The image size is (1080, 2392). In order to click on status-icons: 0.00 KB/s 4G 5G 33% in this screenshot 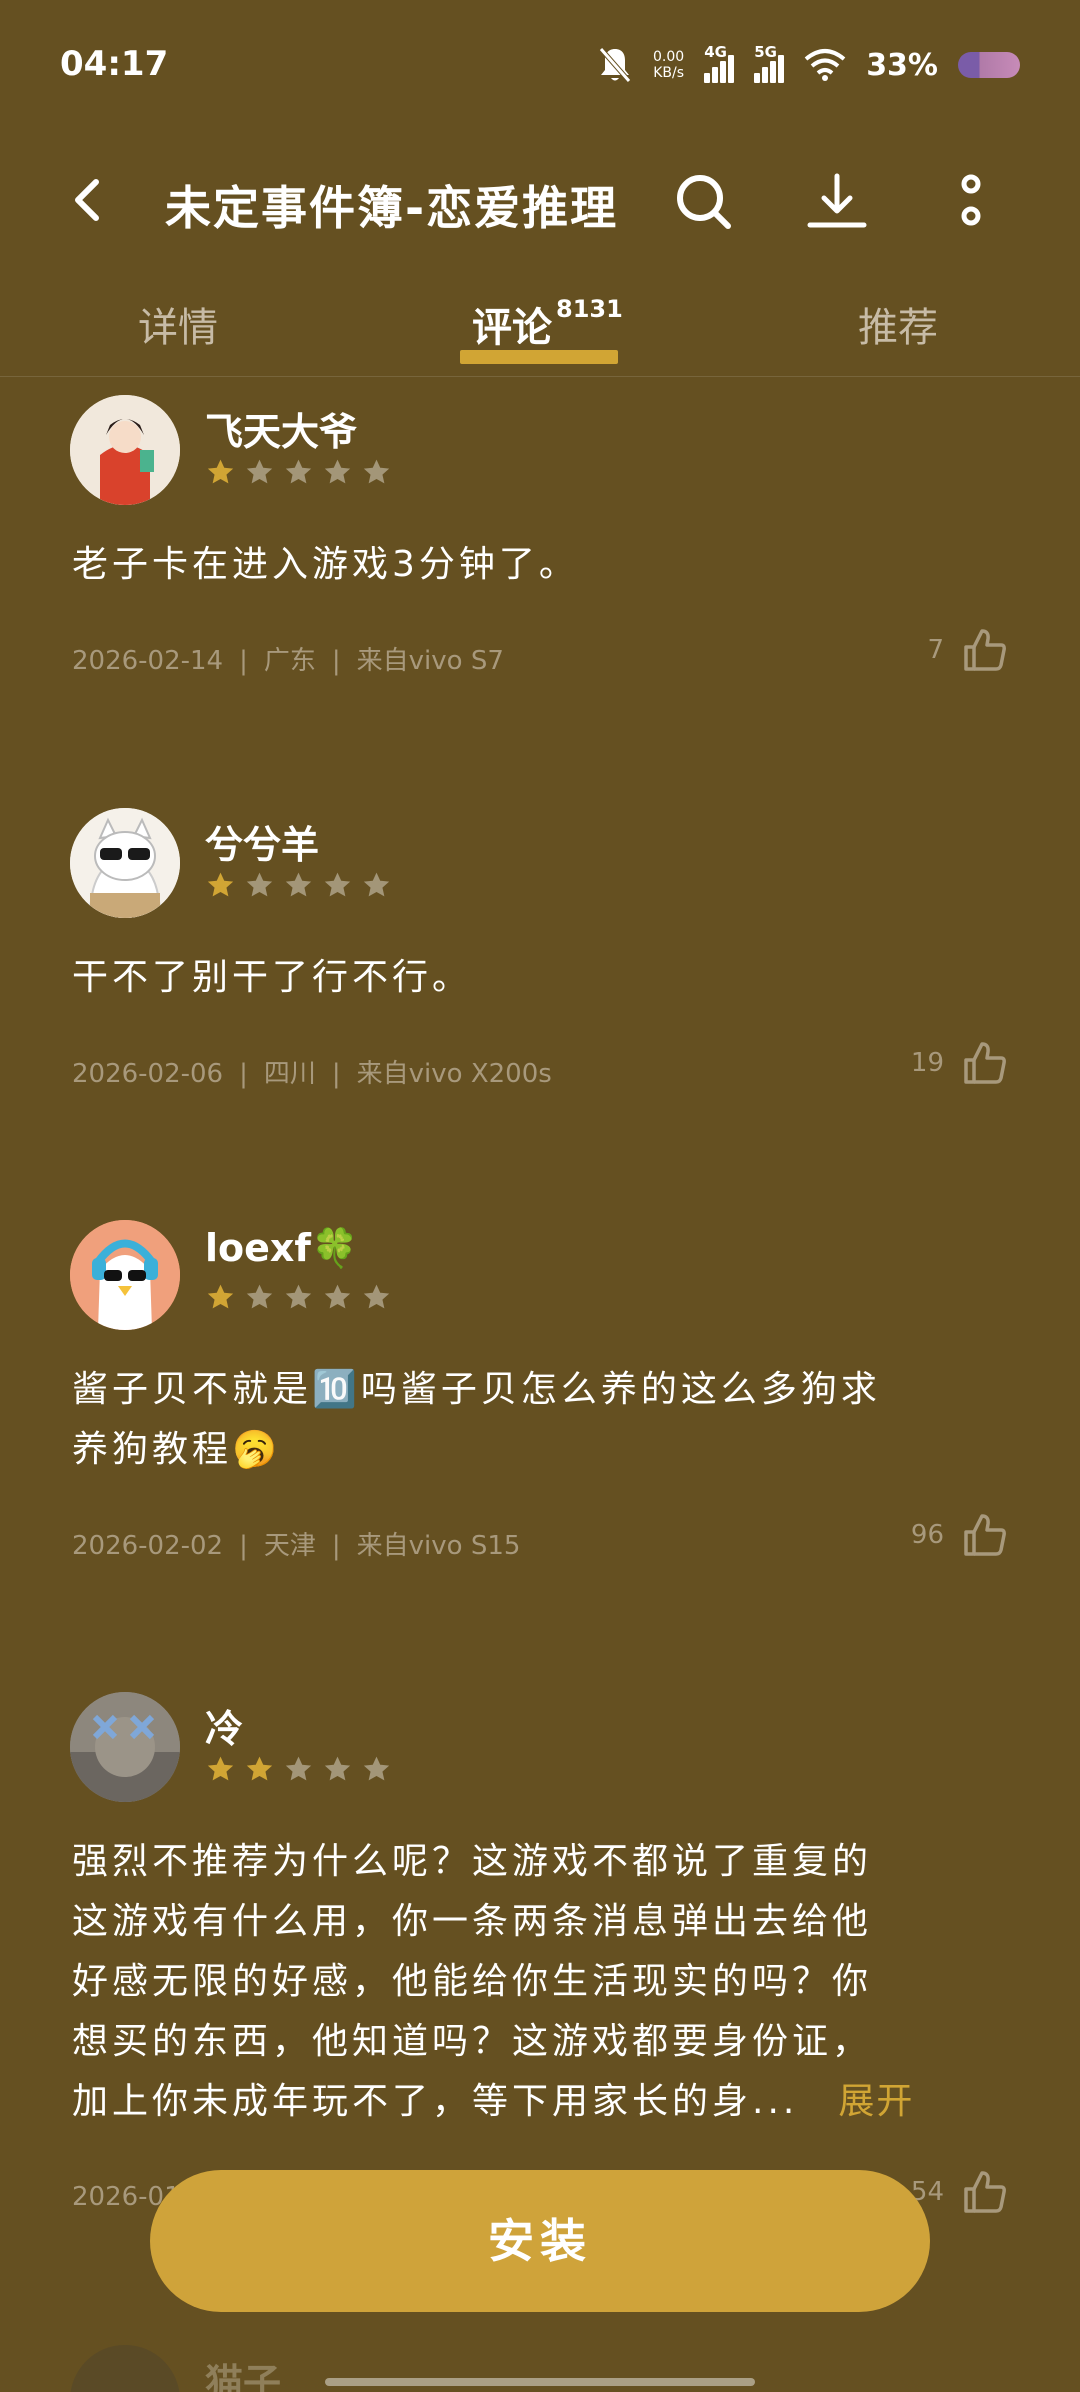, I will do `click(808, 65)`.